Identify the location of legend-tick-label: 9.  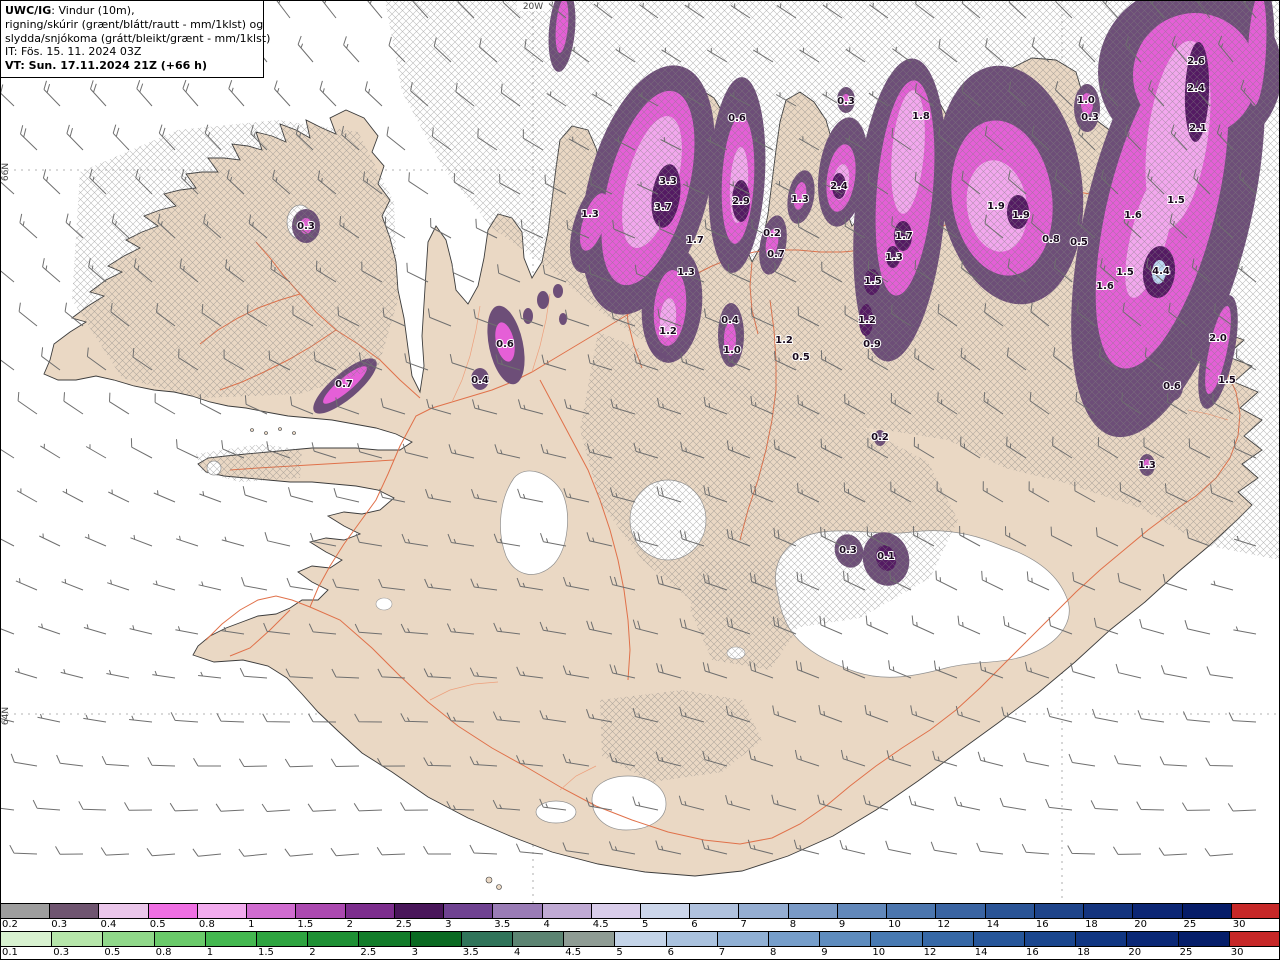
(842, 924).